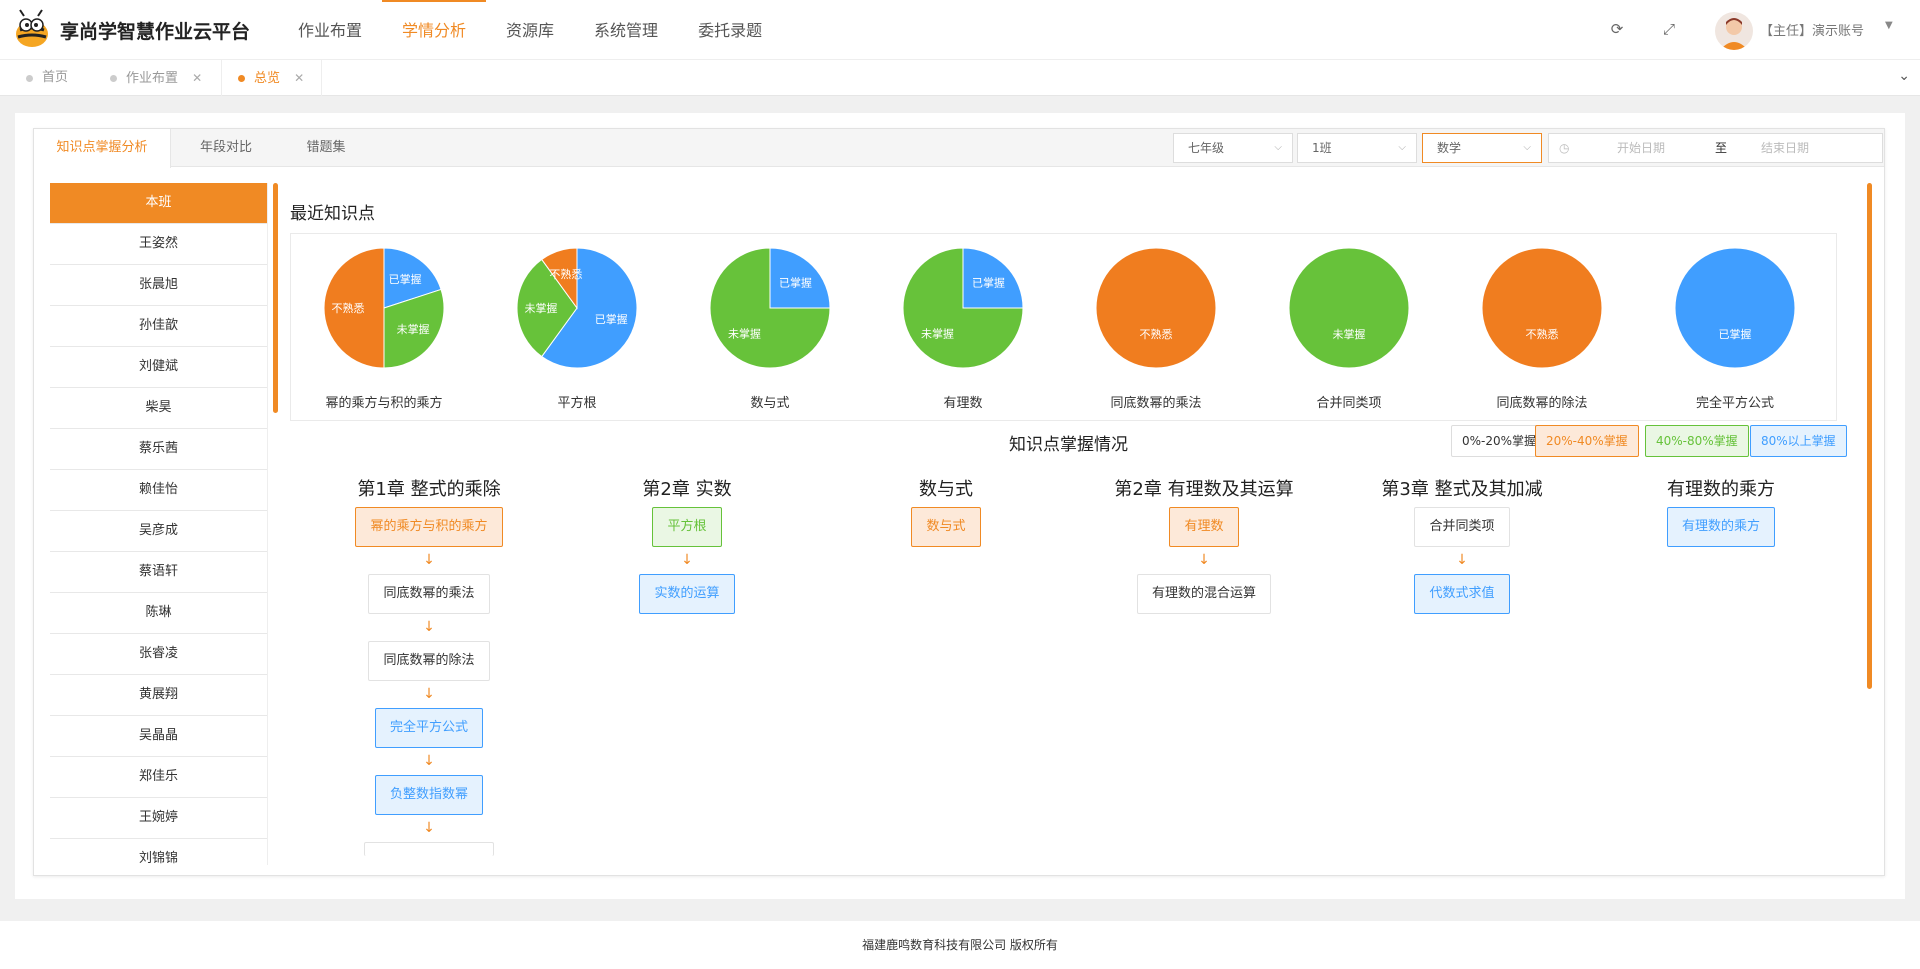  What do you see at coordinates (1233, 148) in the screenshot?
I see `grade-select: 七年级 ⌵` at bounding box center [1233, 148].